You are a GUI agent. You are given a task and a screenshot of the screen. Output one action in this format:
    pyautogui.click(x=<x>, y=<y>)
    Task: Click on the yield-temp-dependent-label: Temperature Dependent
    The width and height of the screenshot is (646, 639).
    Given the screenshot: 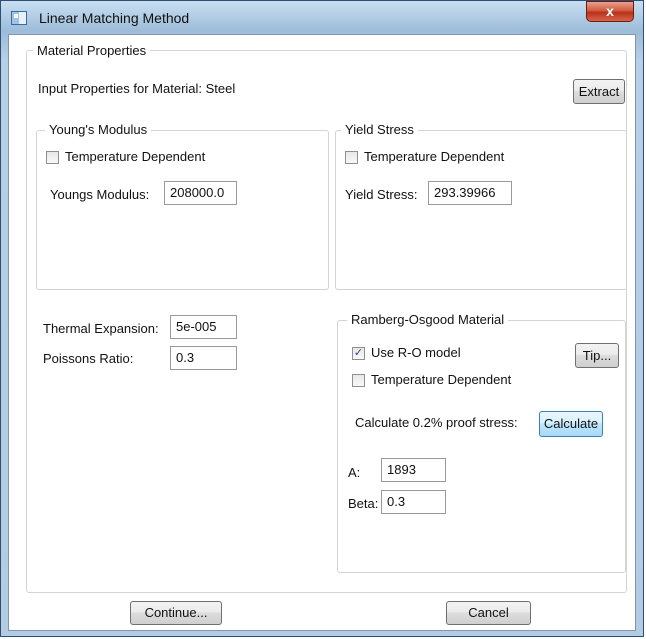 What is the action you would take?
    pyautogui.click(x=434, y=156)
    